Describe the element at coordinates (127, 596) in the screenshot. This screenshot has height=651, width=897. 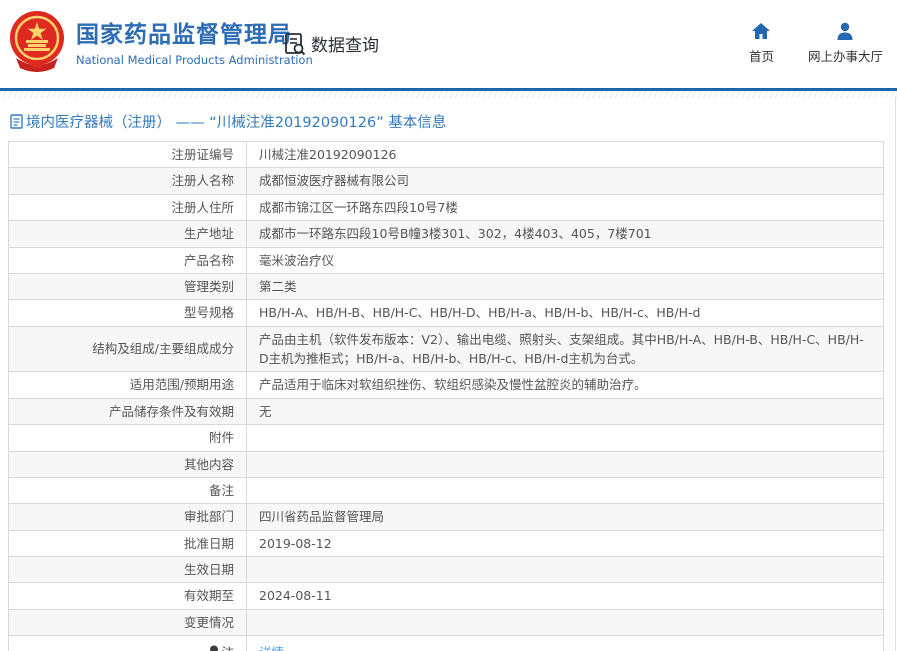
I see `row-label: 有效期至` at that location.